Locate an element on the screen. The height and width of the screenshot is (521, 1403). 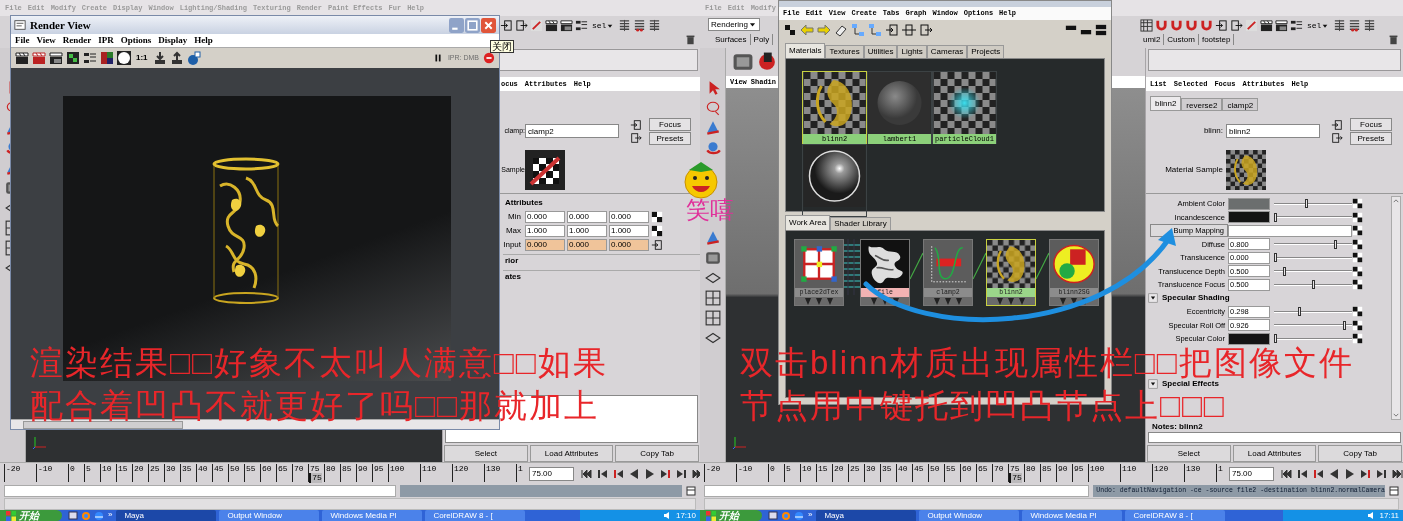
tab: clamp2 is located at coordinates (1240, 104).